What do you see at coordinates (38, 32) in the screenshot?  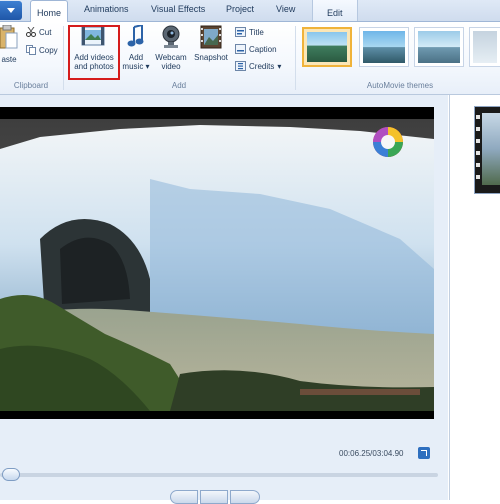 I see `cut-button: Cut` at bounding box center [38, 32].